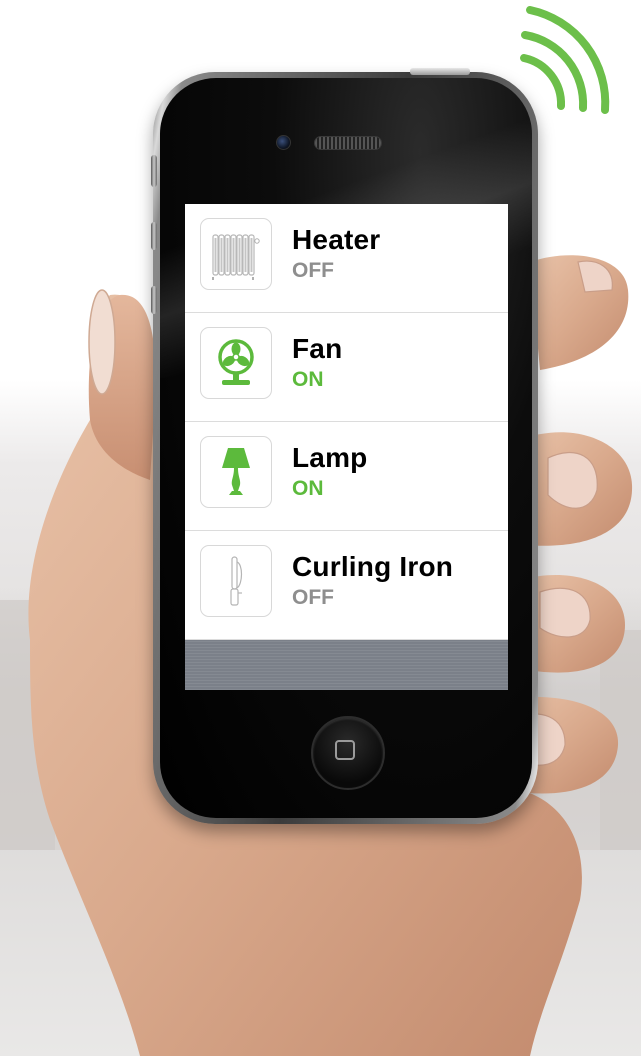 This screenshot has width=641, height=1056. I want to click on earpiece-speaker, so click(348, 143).